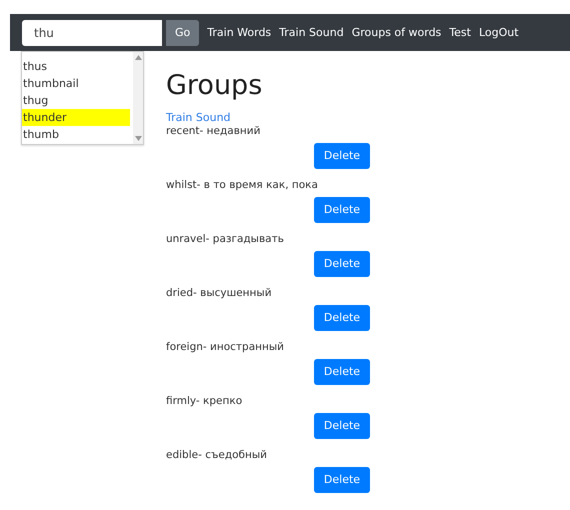  Describe the element at coordinates (460, 32) in the screenshot. I see `nav-link: Test` at that location.